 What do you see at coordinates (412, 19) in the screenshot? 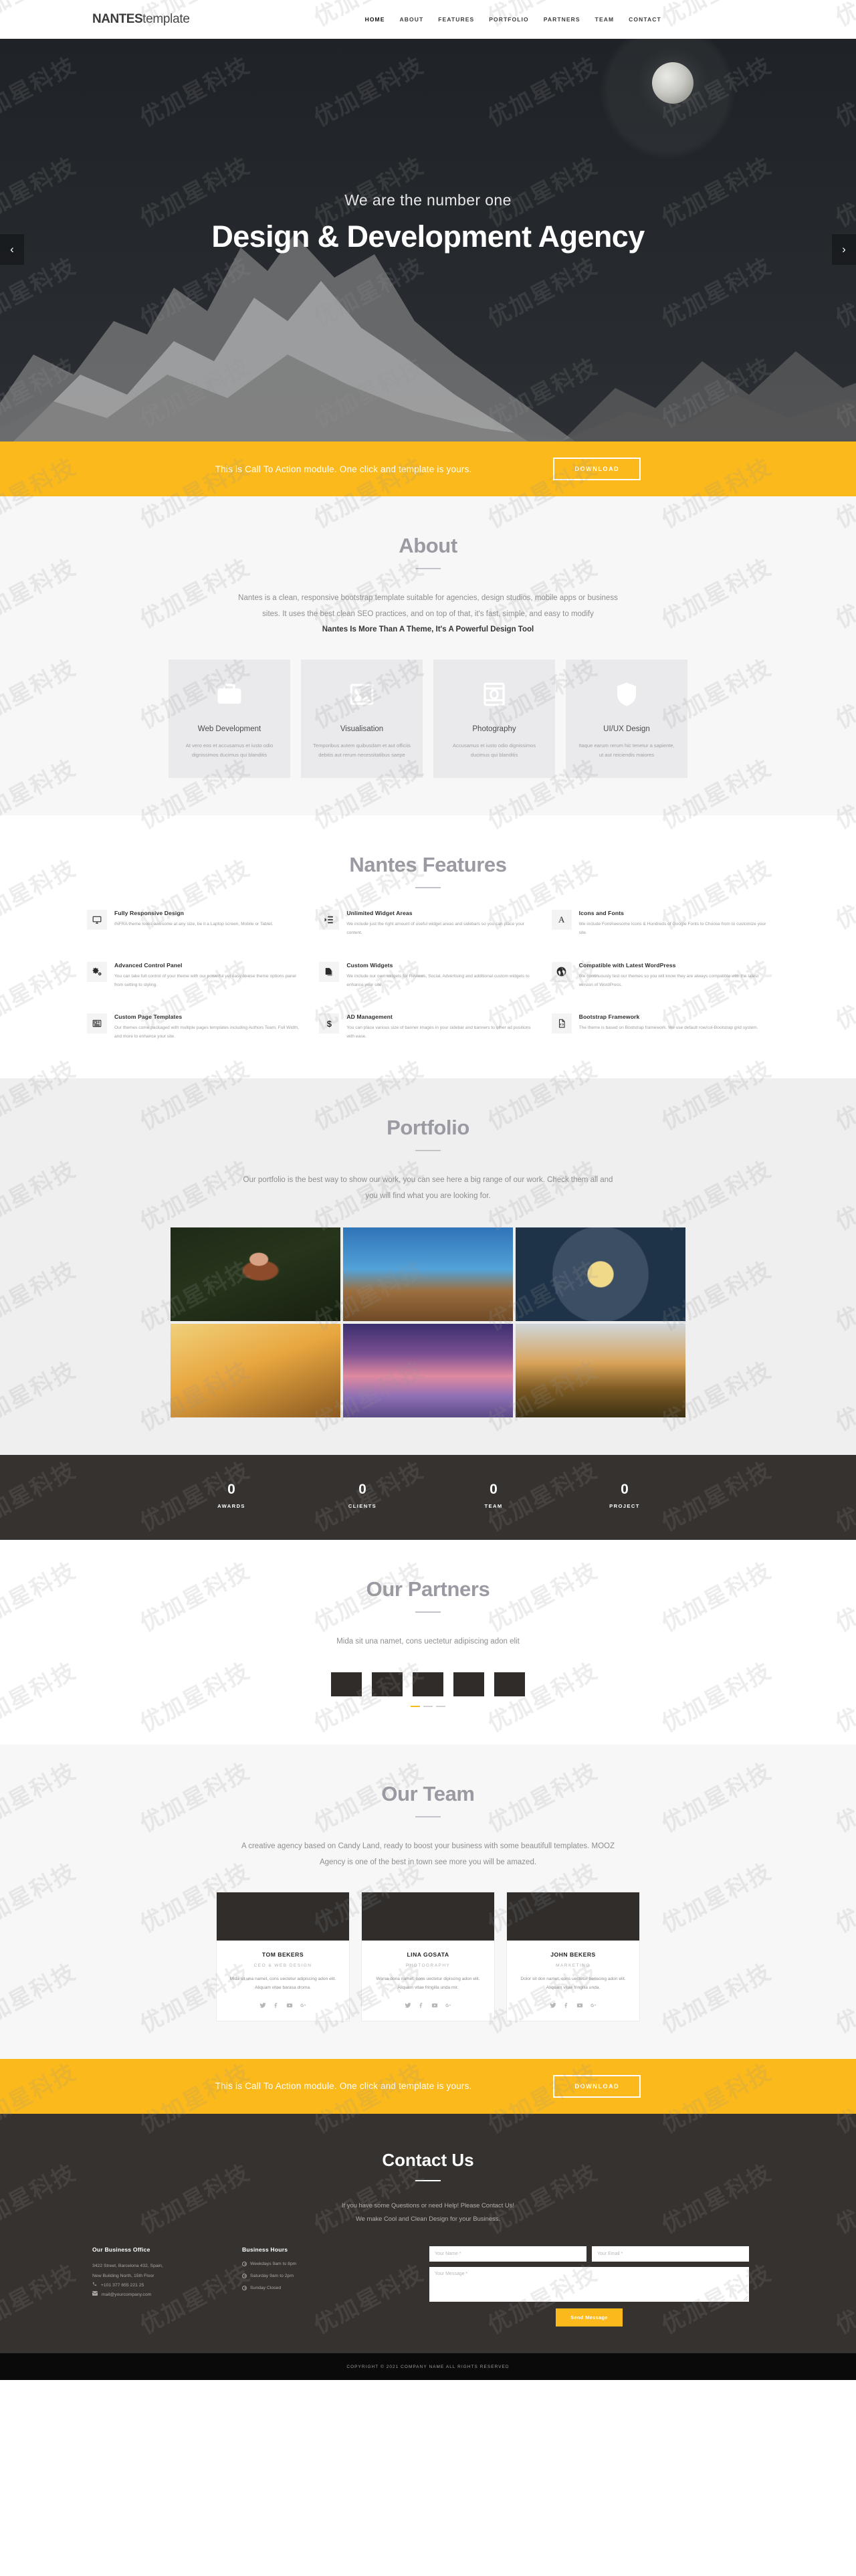
I see `nav-item-about: ABOUT` at bounding box center [412, 19].